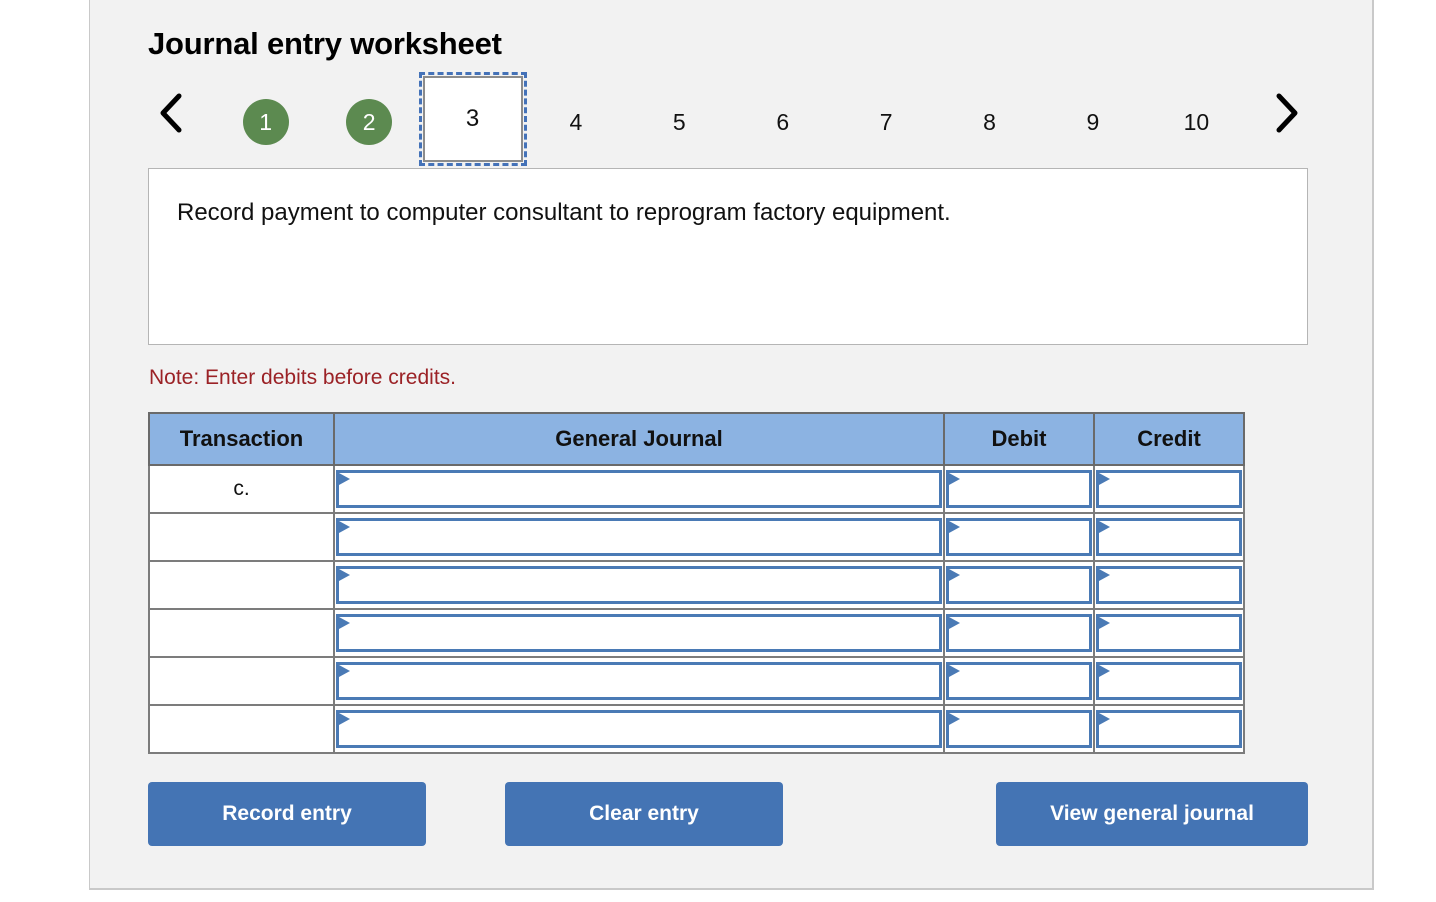  Describe the element at coordinates (1019, 439) in the screenshot. I see `column-header-debit: Debit` at that location.